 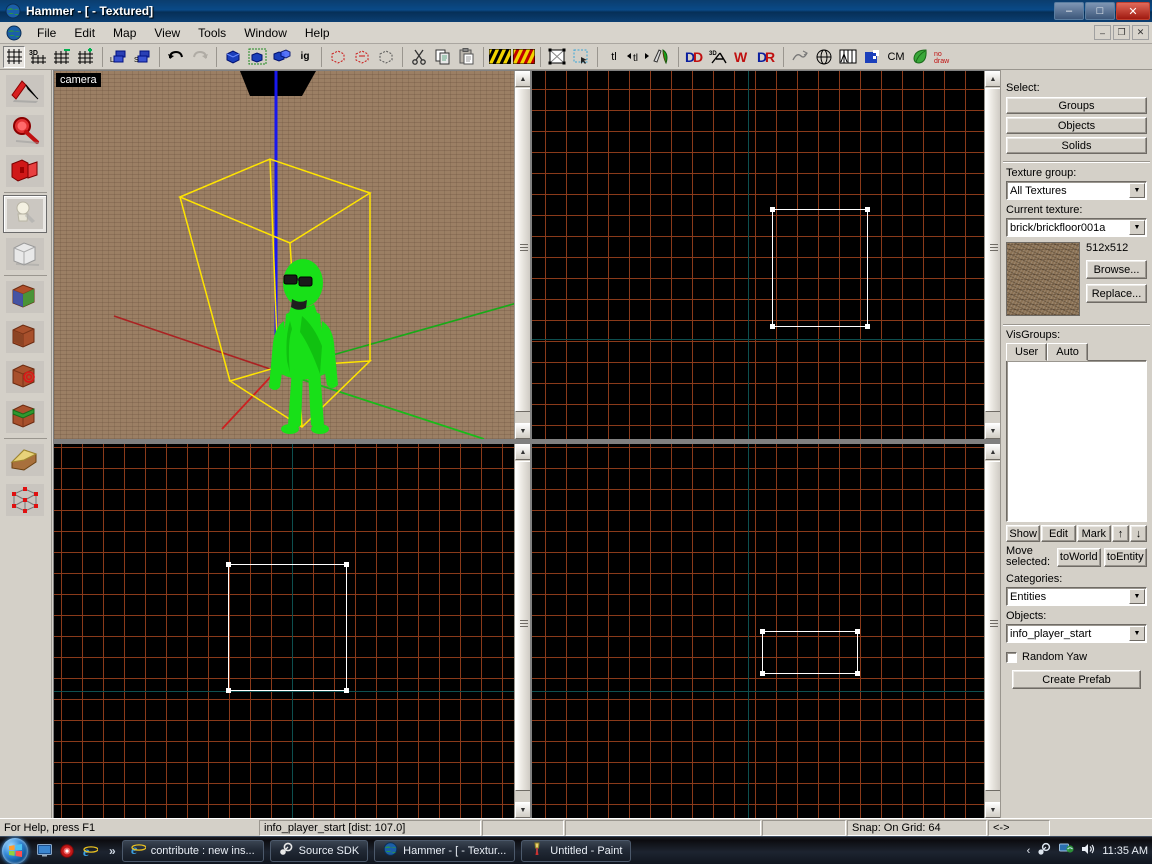 What do you see at coordinates (1076, 596) in the screenshot?
I see `categories-combo: Entities ▼` at bounding box center [1076, 596].